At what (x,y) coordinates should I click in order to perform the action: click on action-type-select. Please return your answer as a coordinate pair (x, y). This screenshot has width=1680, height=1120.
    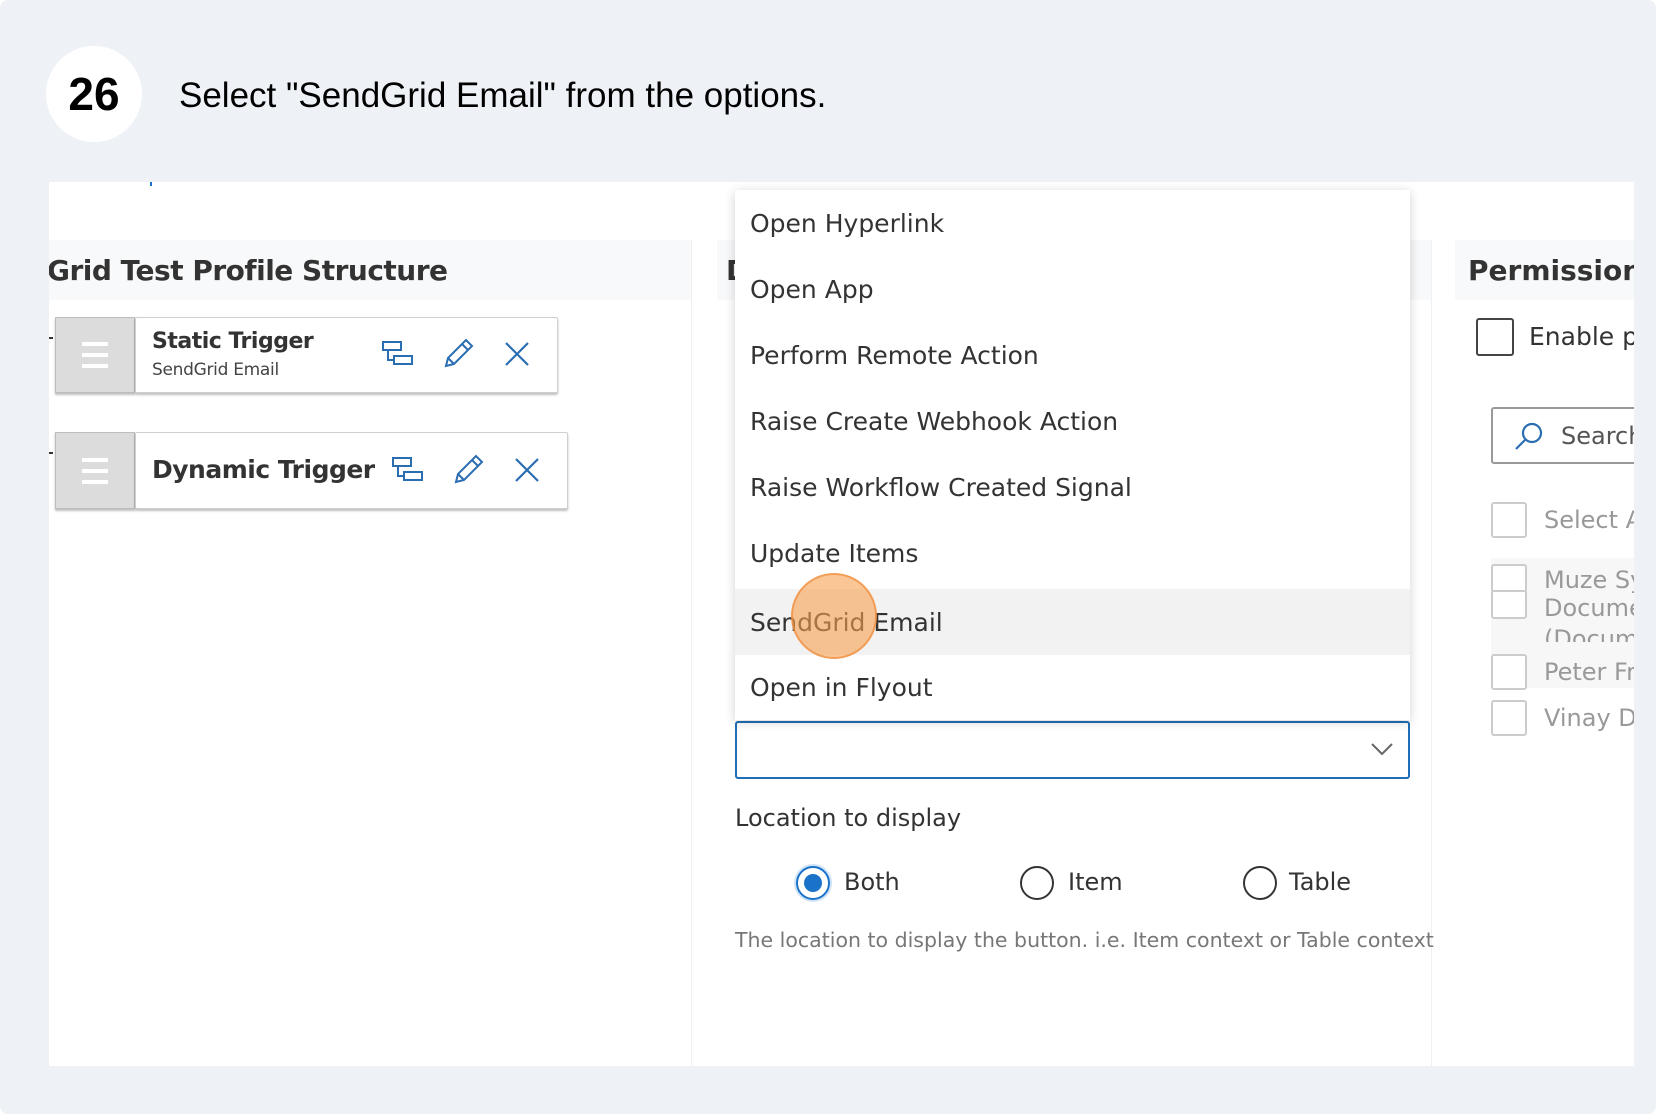
    Looking at the image, I should click on (1072, 750).